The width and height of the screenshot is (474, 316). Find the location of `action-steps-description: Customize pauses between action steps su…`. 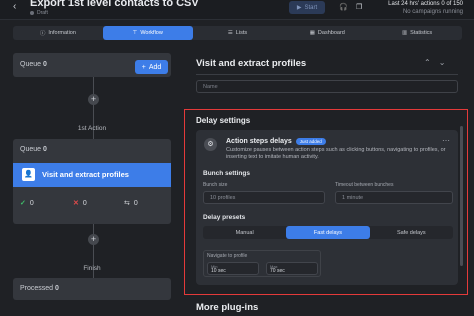

action-steps-description: Customize pauses between action steps su… is located at coordinates (336, 153).